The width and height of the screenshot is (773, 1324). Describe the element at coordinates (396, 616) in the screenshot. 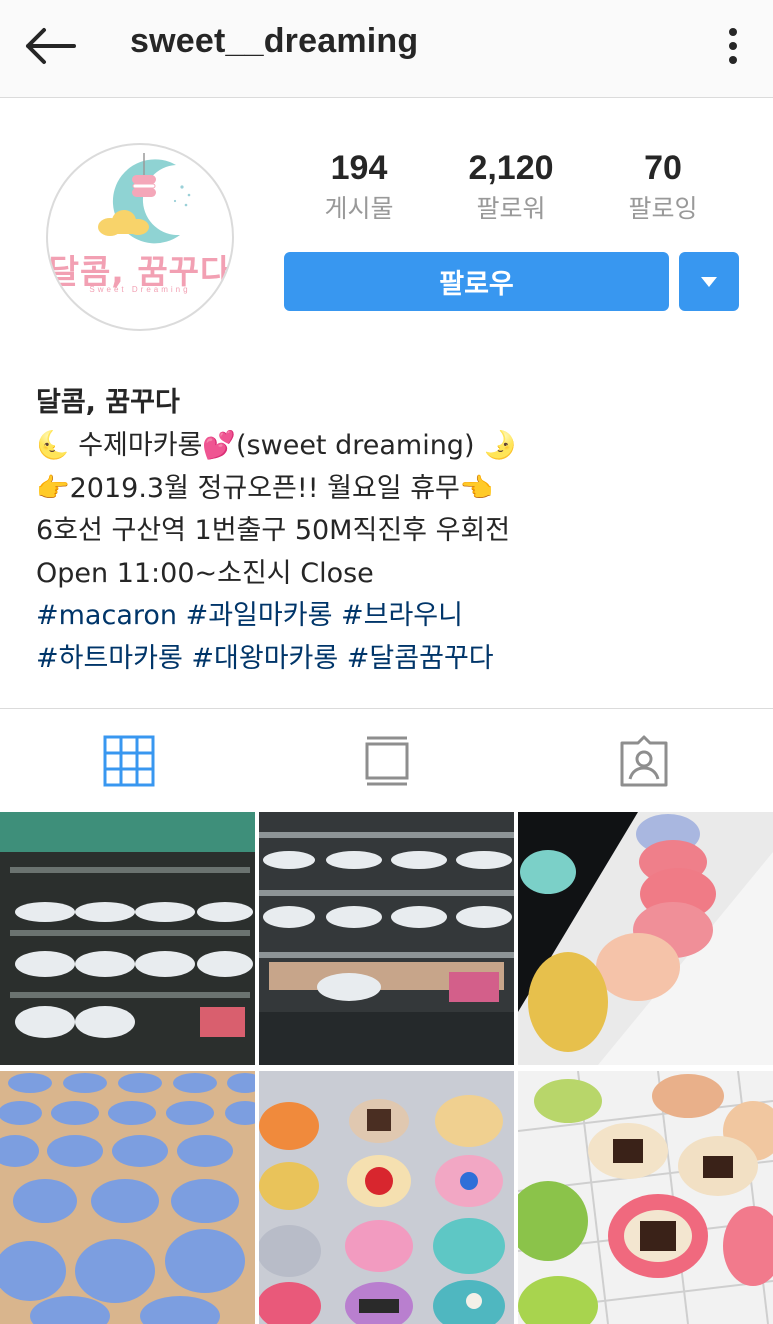

I see `bio-hashtags-1: #macaron #과일마카롱 #브라우니` at that location.